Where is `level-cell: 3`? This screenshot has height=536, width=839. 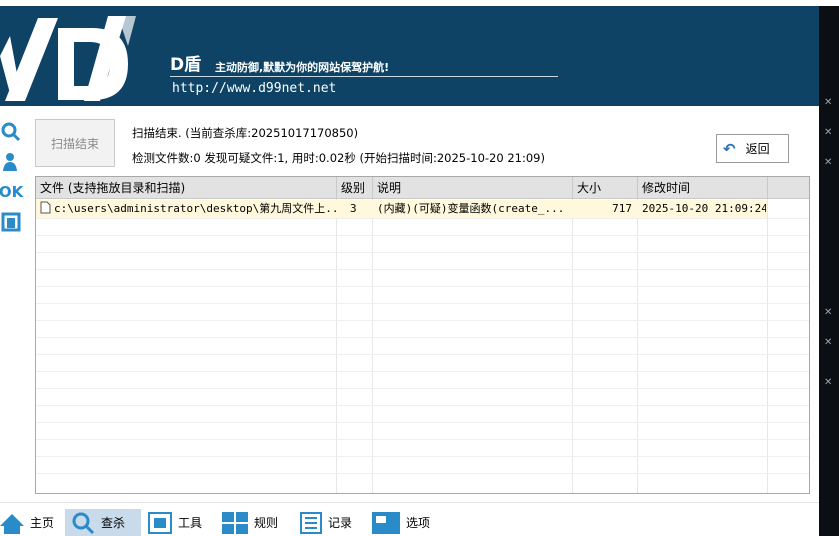 level-cell: 3 is located at coordinates (353, 208).